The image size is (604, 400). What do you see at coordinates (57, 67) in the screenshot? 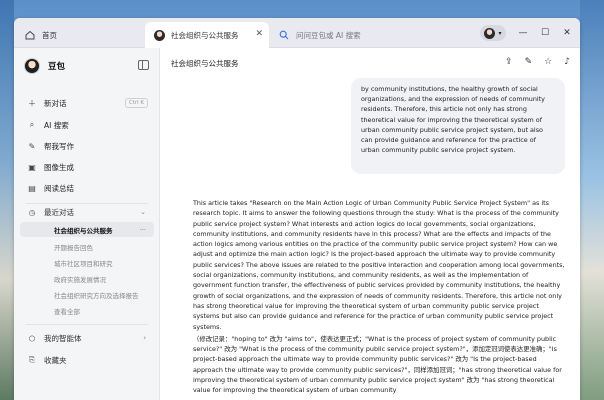
I see `brand-name: 豆包` at bounding box center [57, 67].